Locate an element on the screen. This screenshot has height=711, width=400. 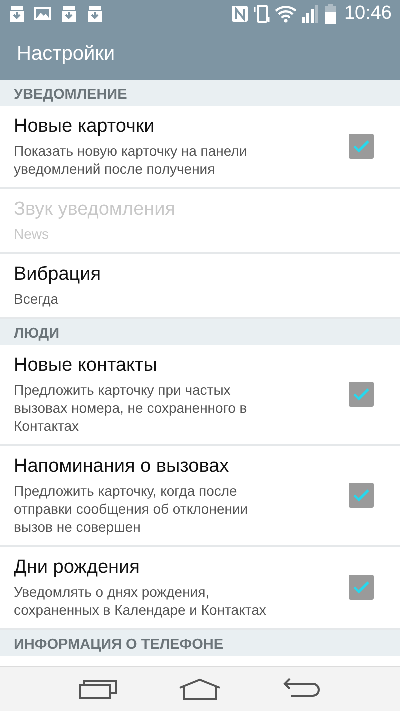
section-header: ЛЮДИ is located at coordinates (200, 332).